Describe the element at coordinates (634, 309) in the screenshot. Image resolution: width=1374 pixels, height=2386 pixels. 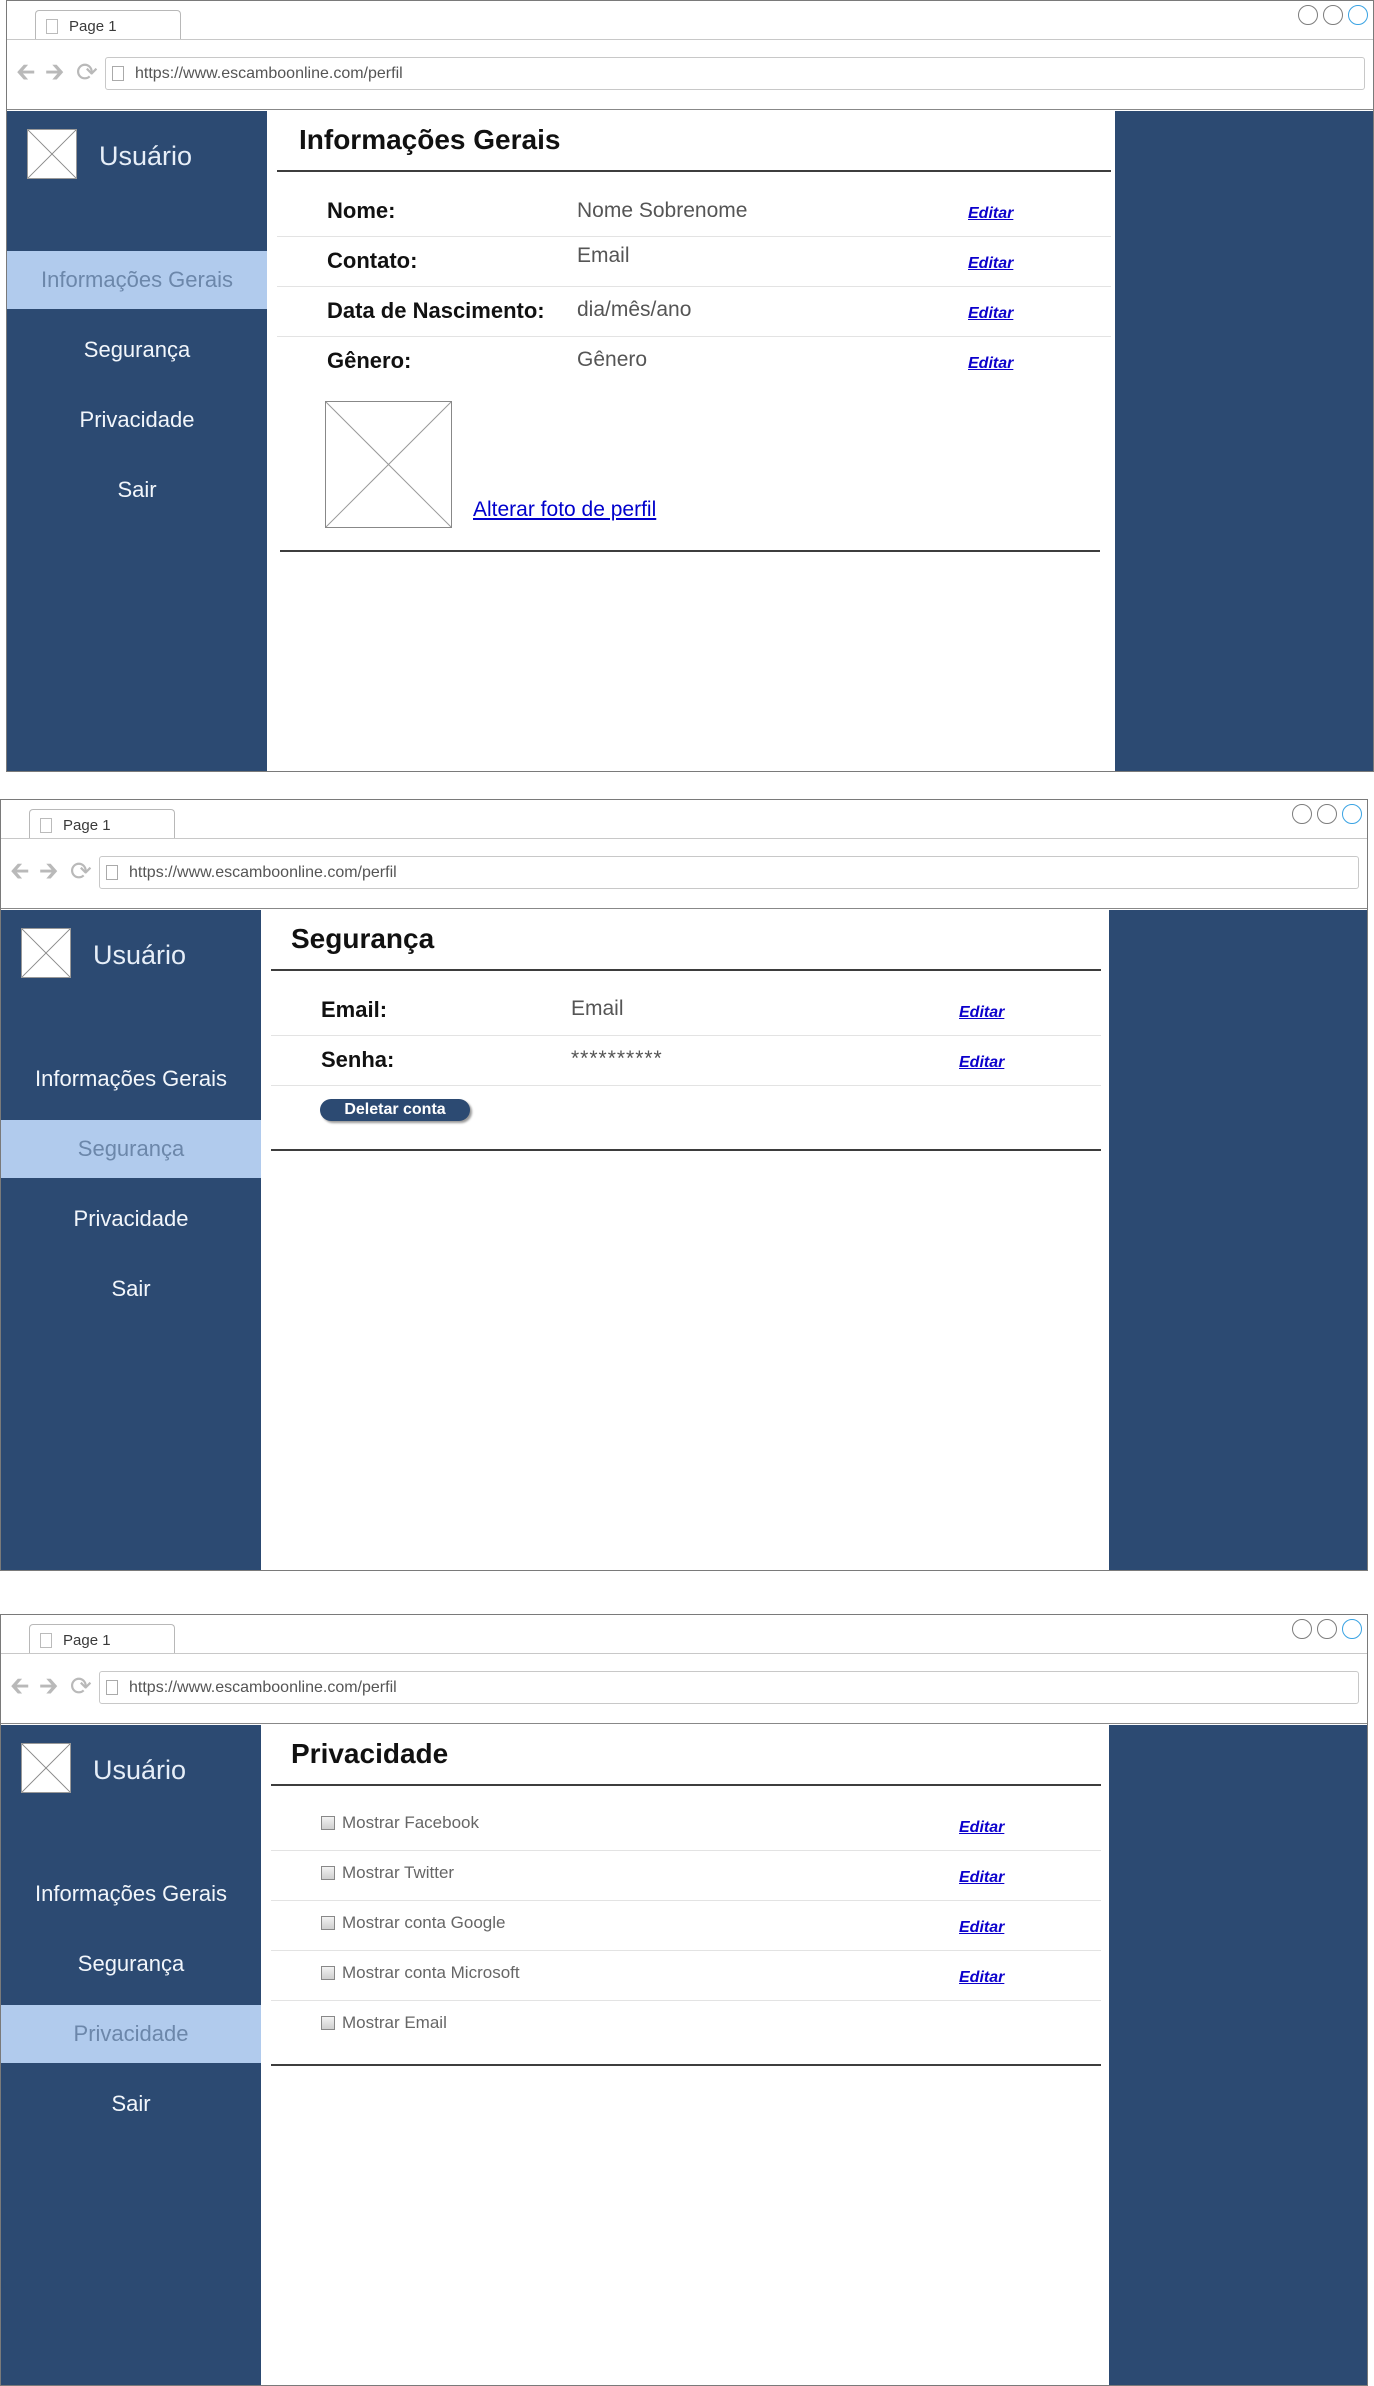
I see `field-value-nascimento: dia/mês/ano` at that location.